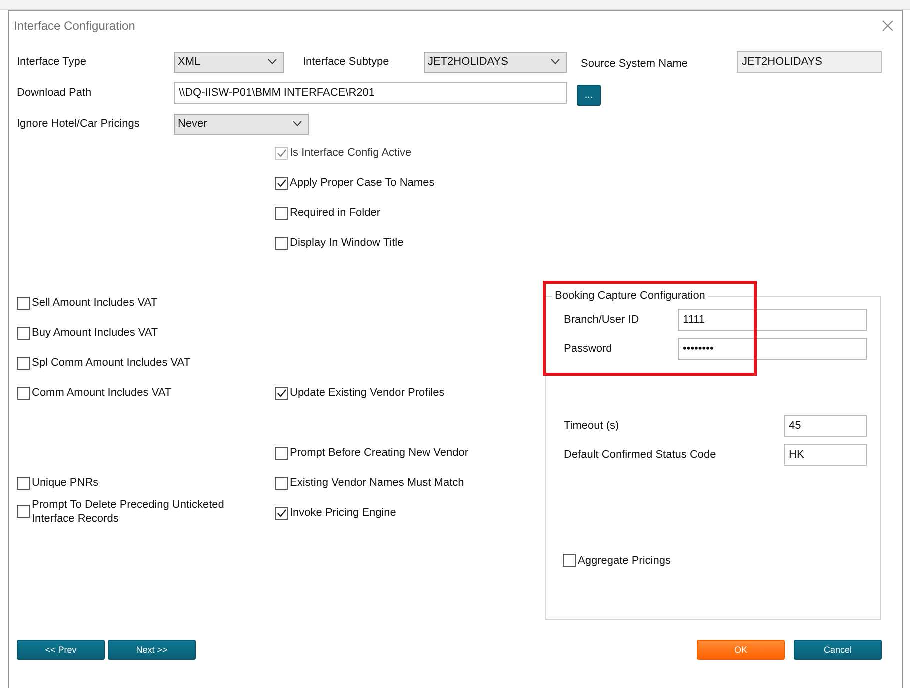 The image size is (910, 688). Describe the element at coordinates (346, 62) in the screenshot. I see `field-label: Interface Subtype` at that location.